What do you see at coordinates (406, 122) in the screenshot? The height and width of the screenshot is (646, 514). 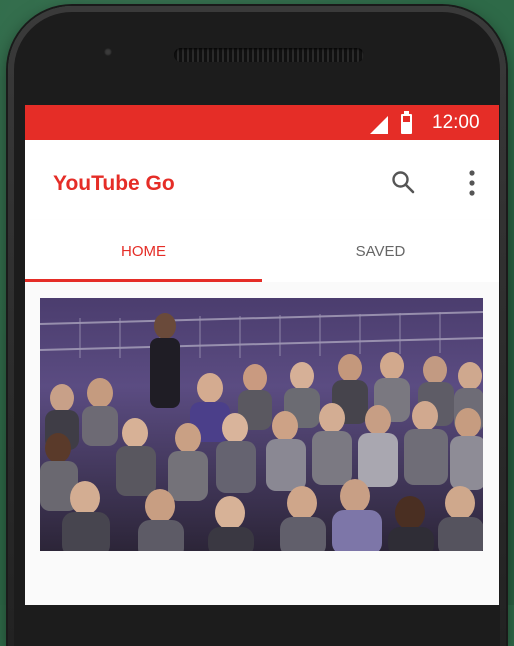 I see `battery-icon` at bounding box center [406, 122].